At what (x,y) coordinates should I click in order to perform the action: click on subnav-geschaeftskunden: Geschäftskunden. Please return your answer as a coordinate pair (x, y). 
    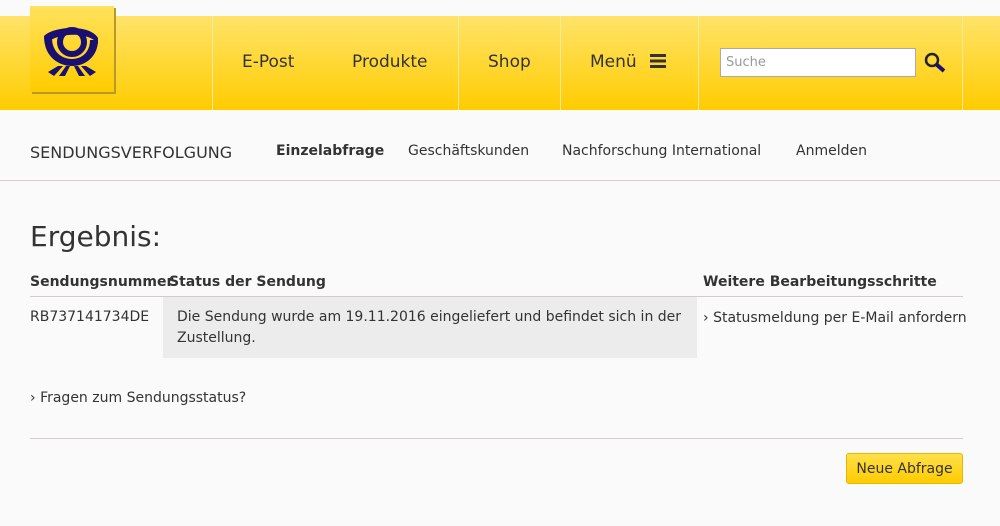
    Looking at the image, I should click on (468, 151).